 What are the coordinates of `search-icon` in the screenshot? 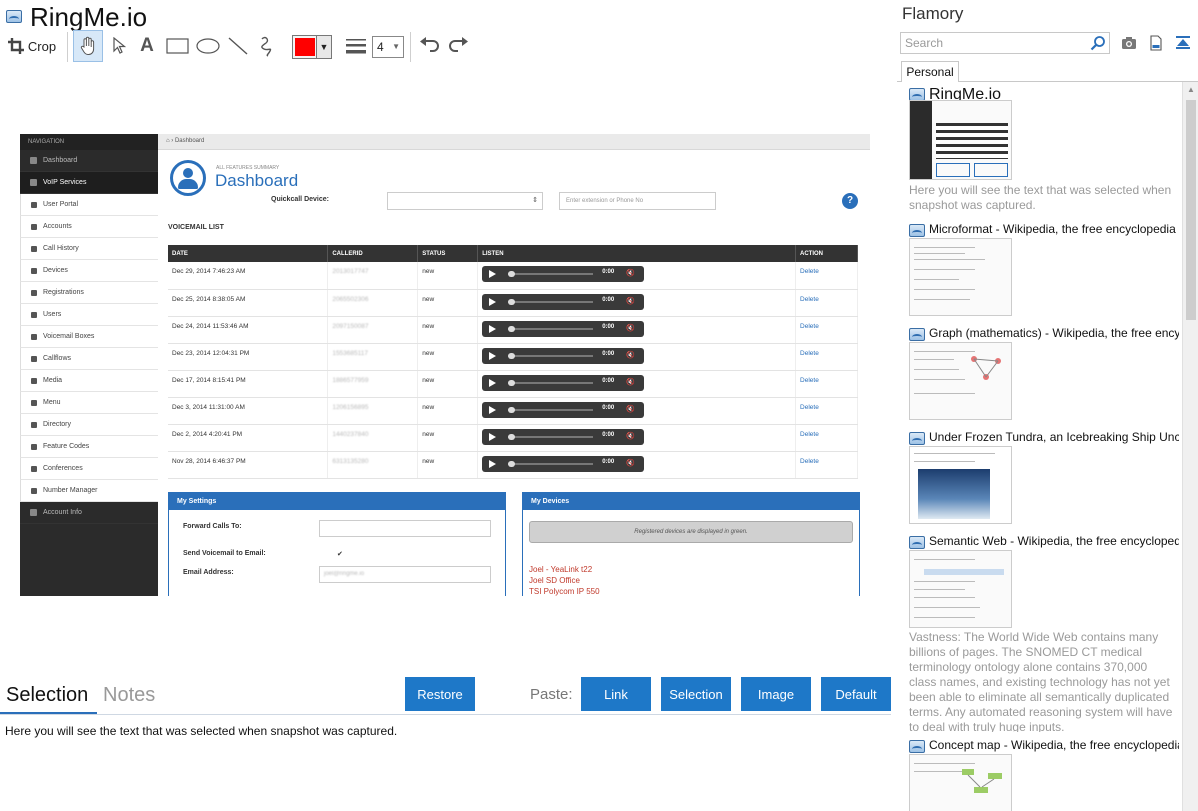 It's located at (1098, 43).